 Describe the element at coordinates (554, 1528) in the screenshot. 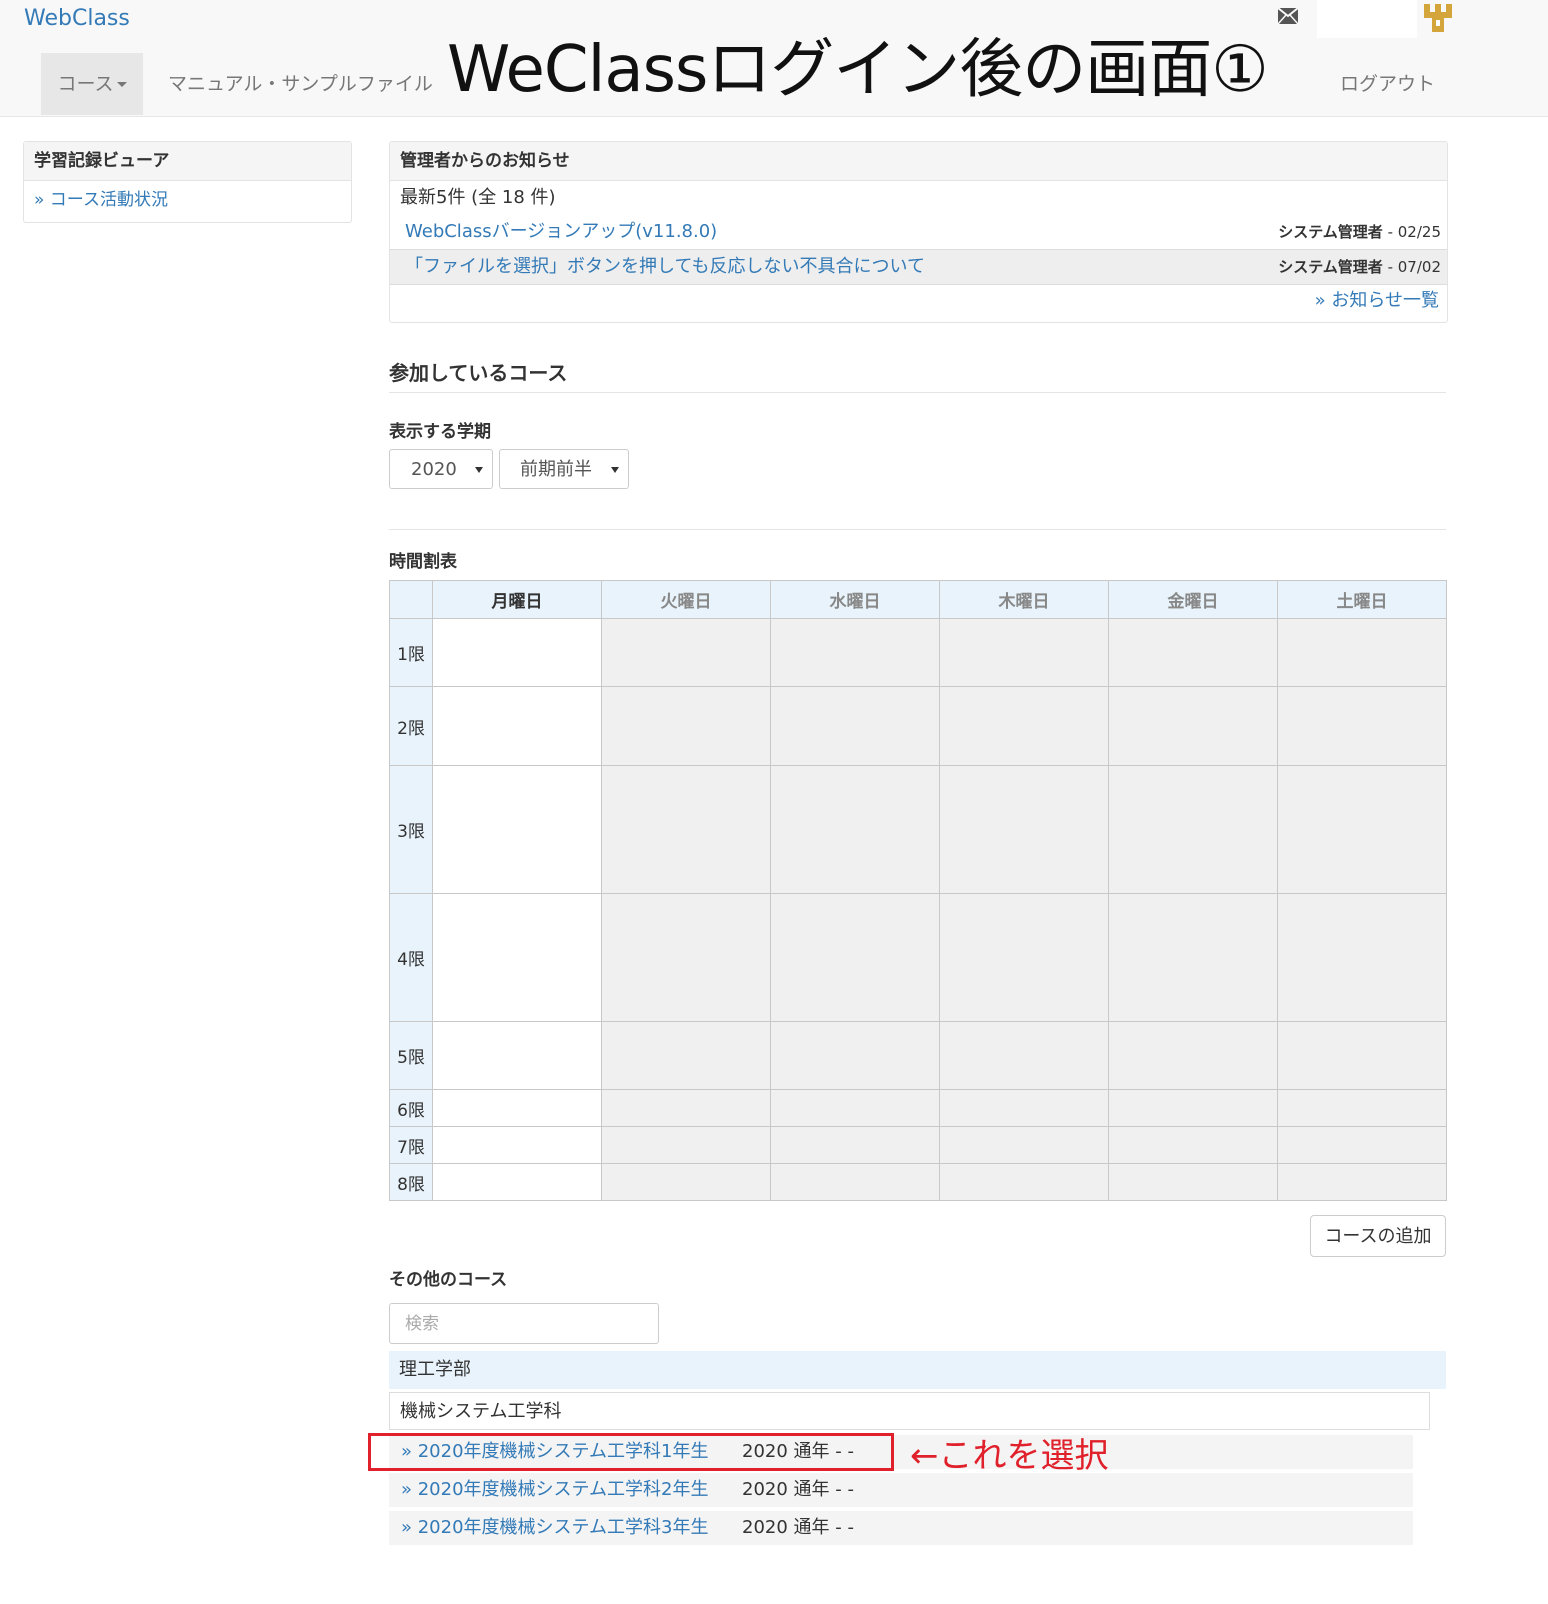

I see `course-link: » 2020年度機械システム工学科3年生` at that location.